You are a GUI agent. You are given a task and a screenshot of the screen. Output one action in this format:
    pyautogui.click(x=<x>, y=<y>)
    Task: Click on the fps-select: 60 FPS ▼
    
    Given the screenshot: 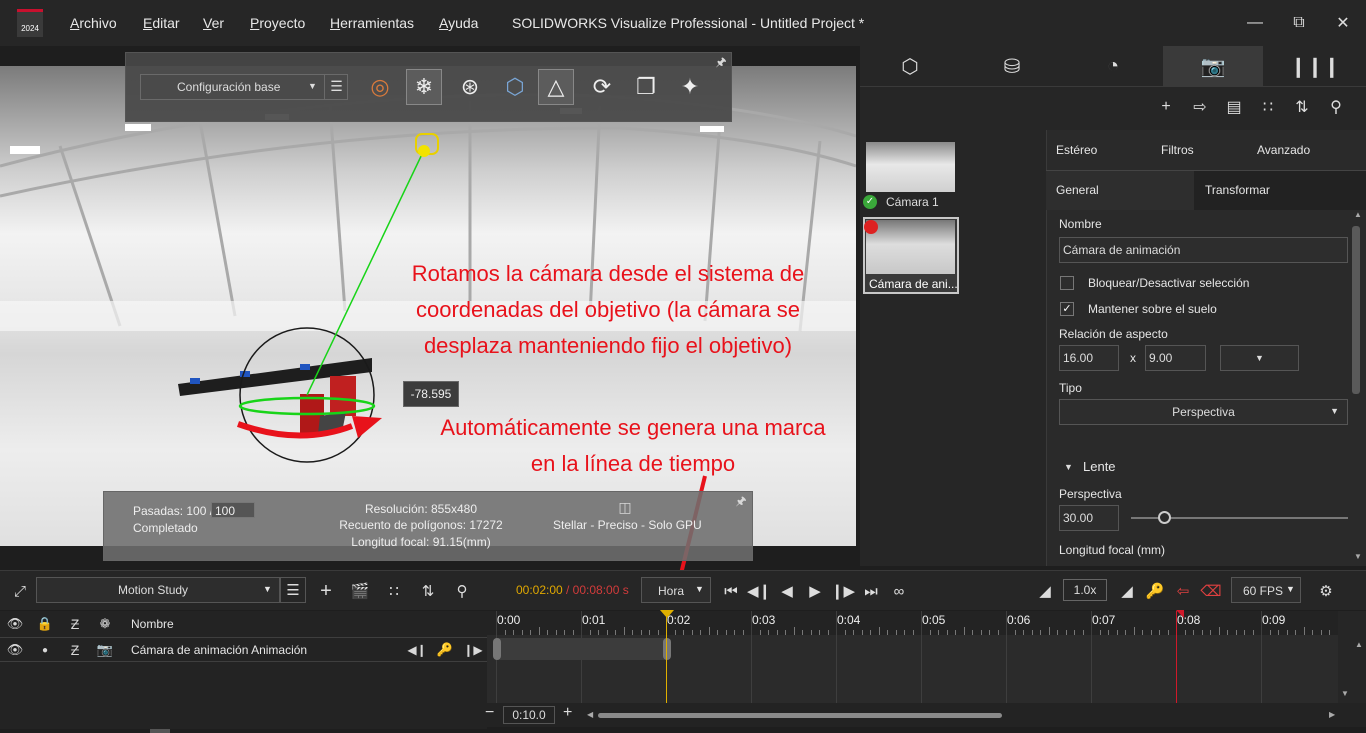 What is the action you would take?
    pyautogui.click(x=1266, y=590)
    